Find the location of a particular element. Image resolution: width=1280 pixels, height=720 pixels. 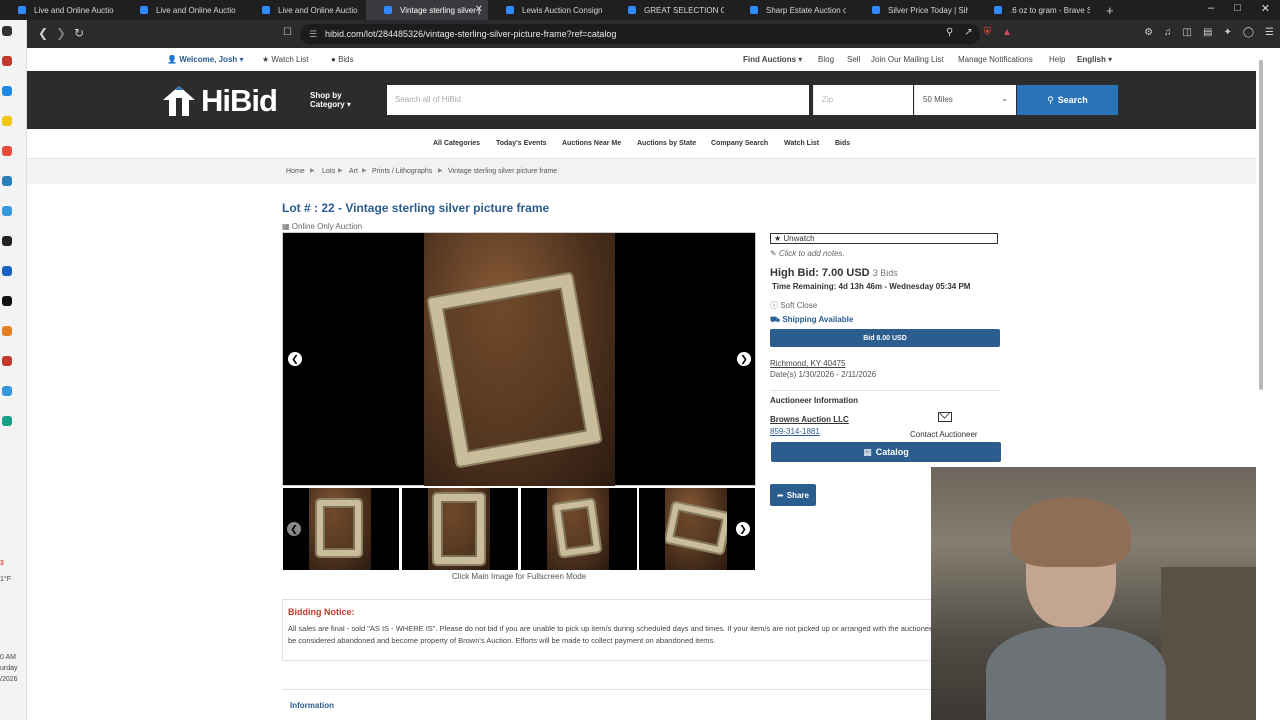

bids-link: ● Bids is located at coordinates (342, 59).